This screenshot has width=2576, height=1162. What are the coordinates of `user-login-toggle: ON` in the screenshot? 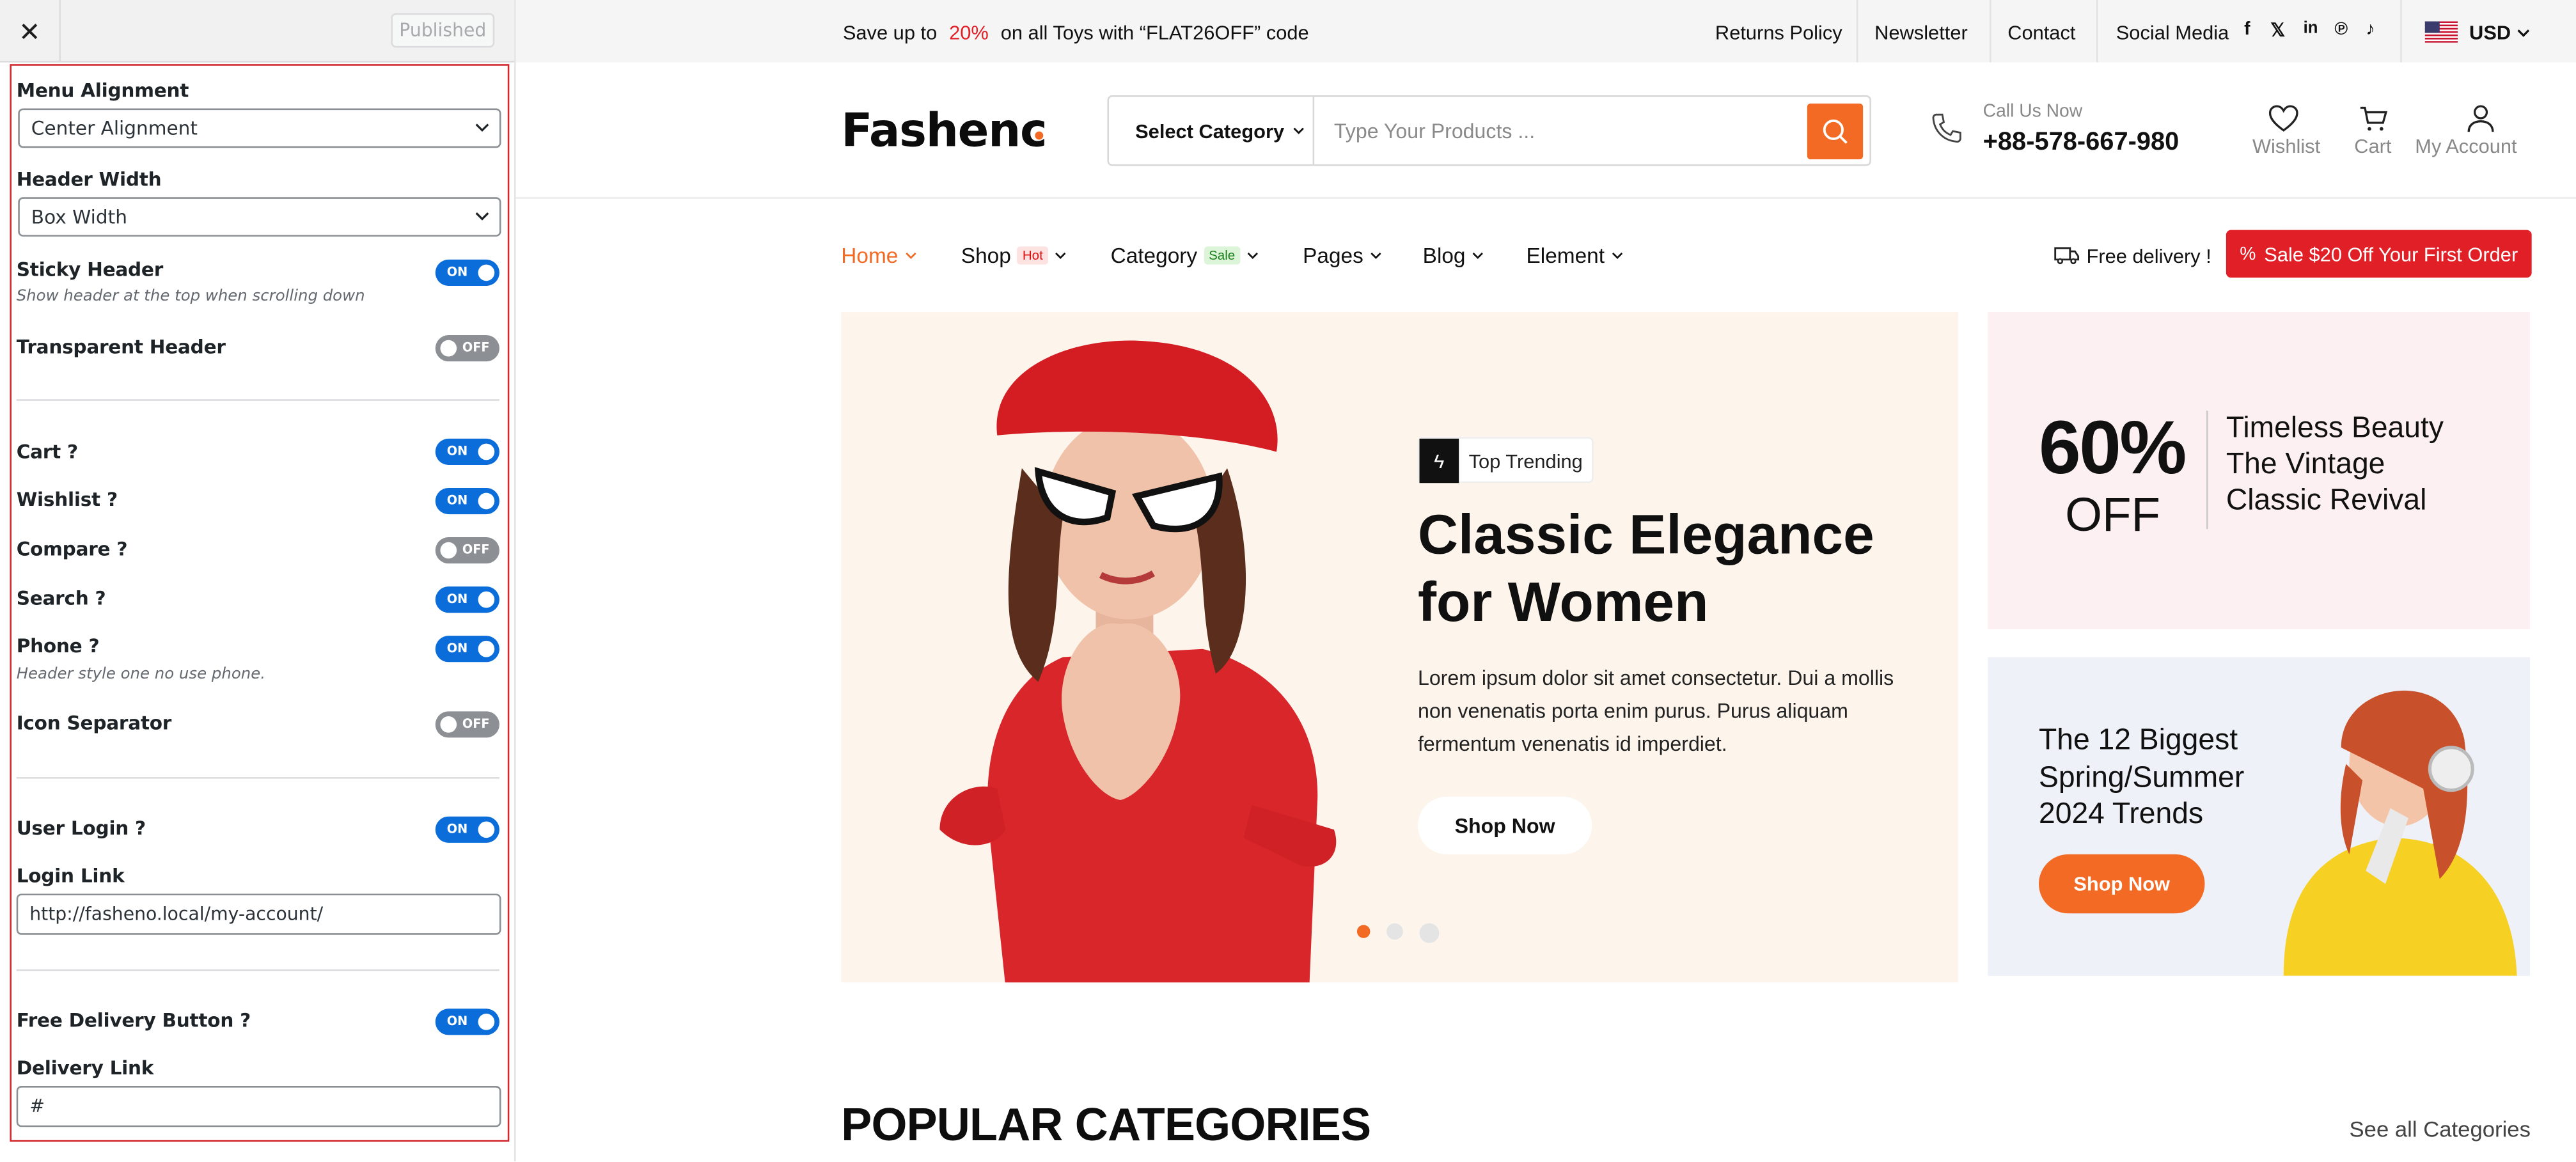 It's located at (467, 829).